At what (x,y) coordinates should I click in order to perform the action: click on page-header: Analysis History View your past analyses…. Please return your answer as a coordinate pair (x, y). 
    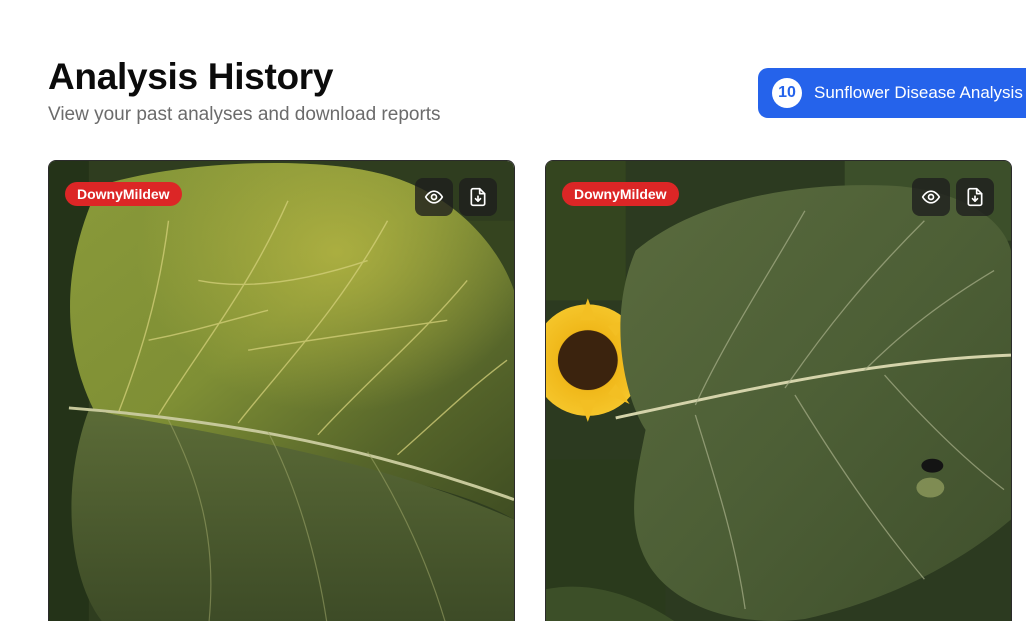
    Looking at the image, I should click on (244, 91).